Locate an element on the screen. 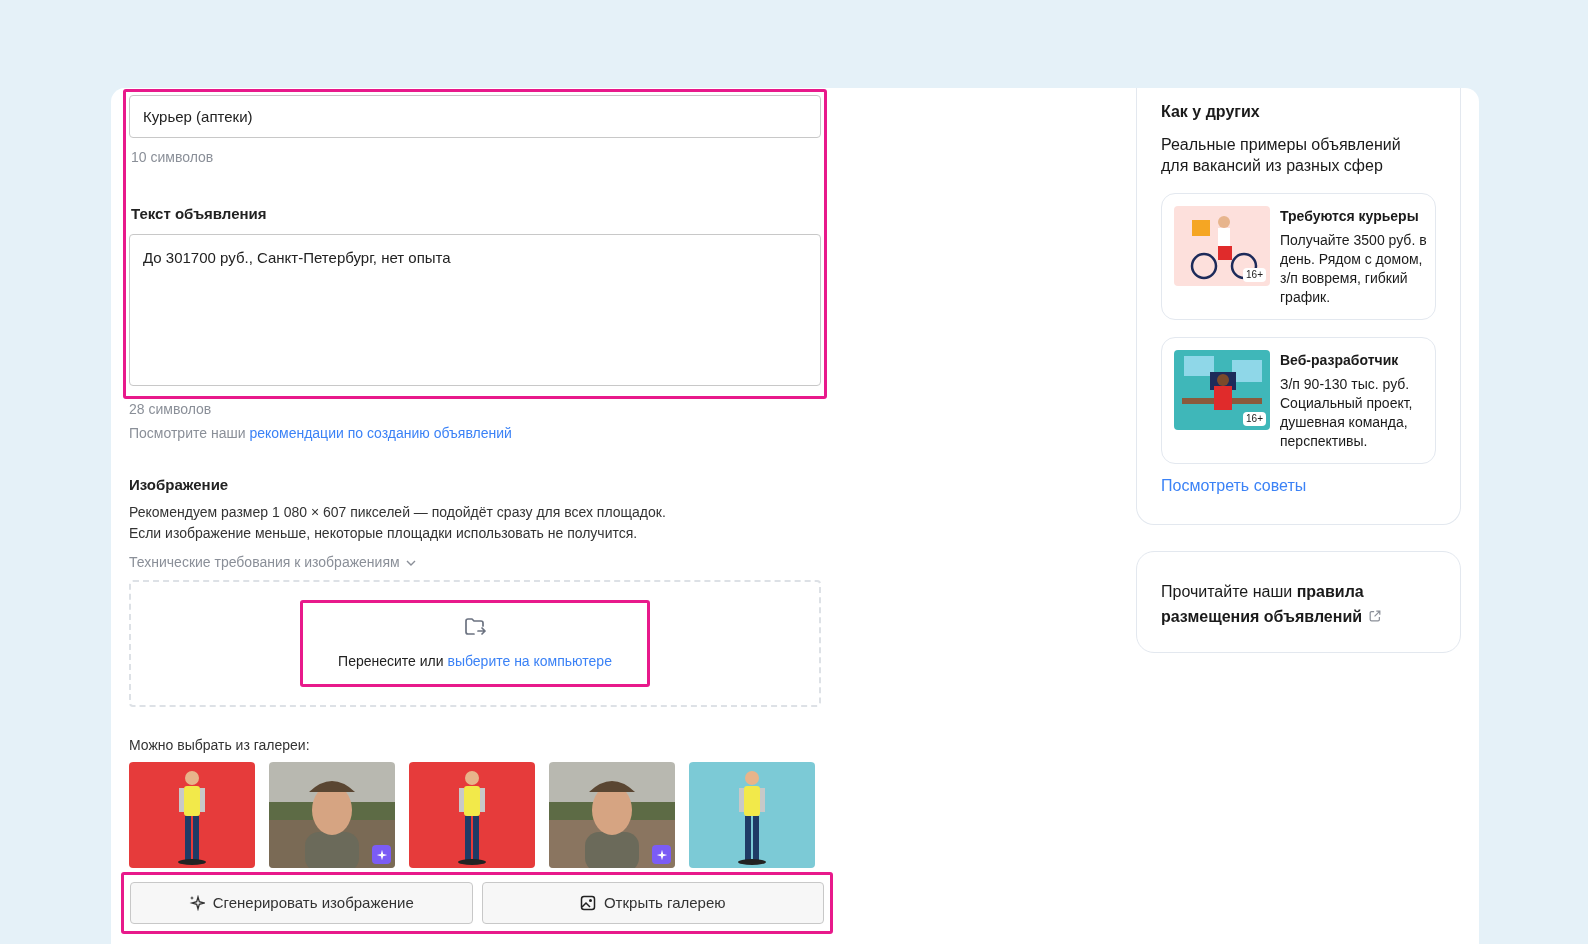 The width and height of the screenshot is (1588, 944). character-counter: 28 символов is located at coordinates (171, 409).